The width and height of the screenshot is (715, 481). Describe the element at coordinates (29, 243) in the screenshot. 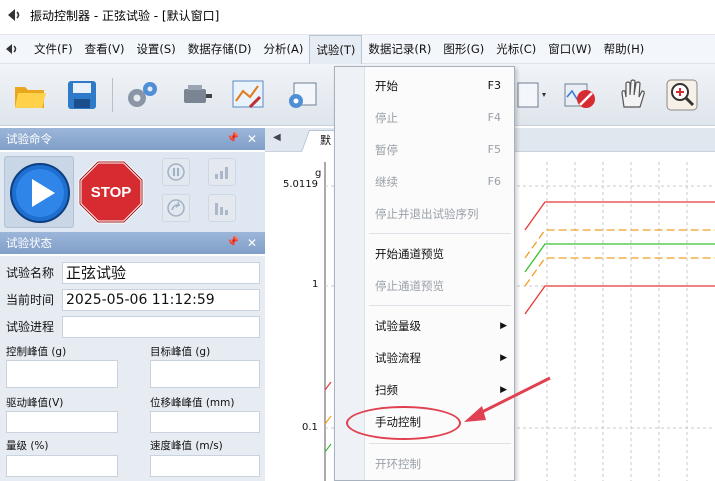

I see `test-status-panel-title: 试验状态` at that location.